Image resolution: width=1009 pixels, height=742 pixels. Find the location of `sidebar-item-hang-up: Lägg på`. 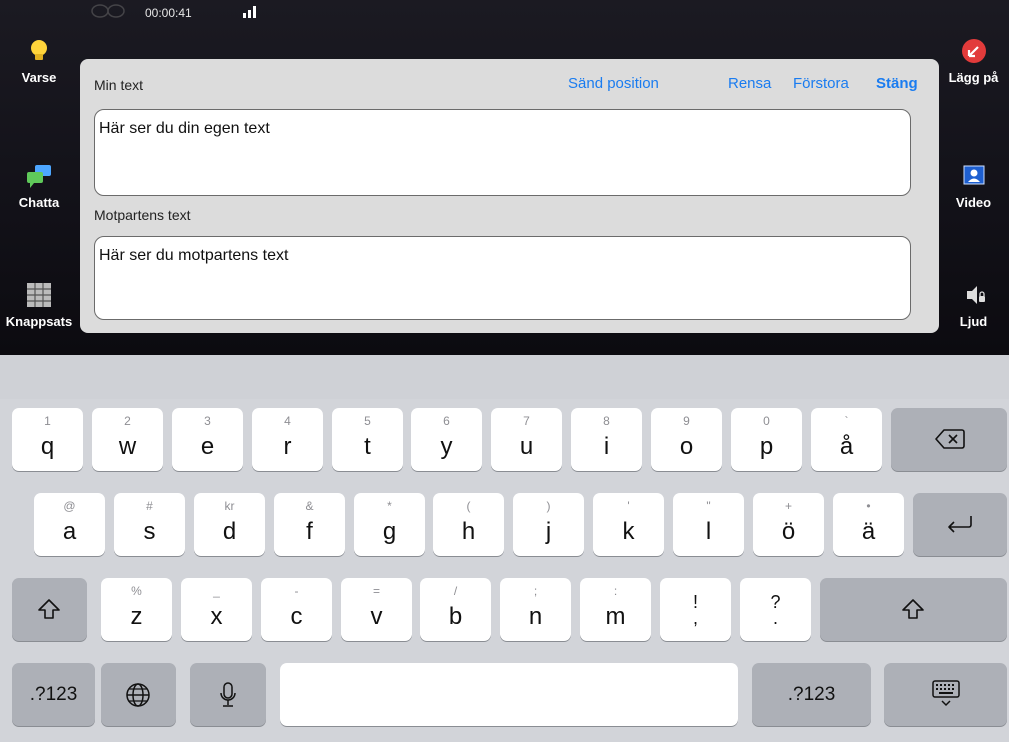

sidebar-item-hang-up: Lägg på is located at coordinates (973, 61).